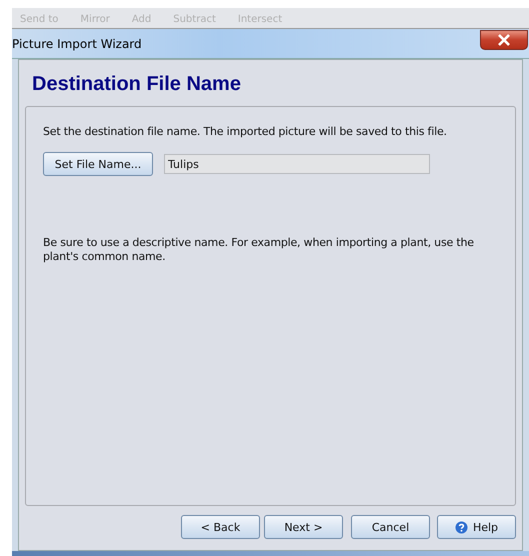 The width and height of the screenshot is (529, 556). I want to click on page-heading: Destination File Name, so click(136, 84).